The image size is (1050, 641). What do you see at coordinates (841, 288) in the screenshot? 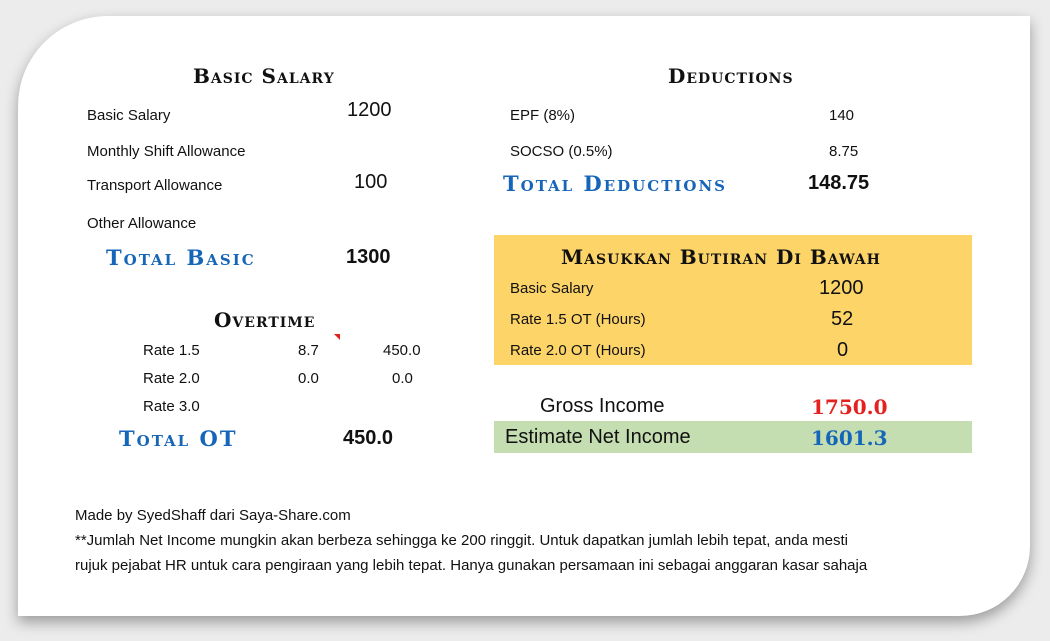
I see `input-basic-salary-value: 1200` at bounding box center [841, 288].